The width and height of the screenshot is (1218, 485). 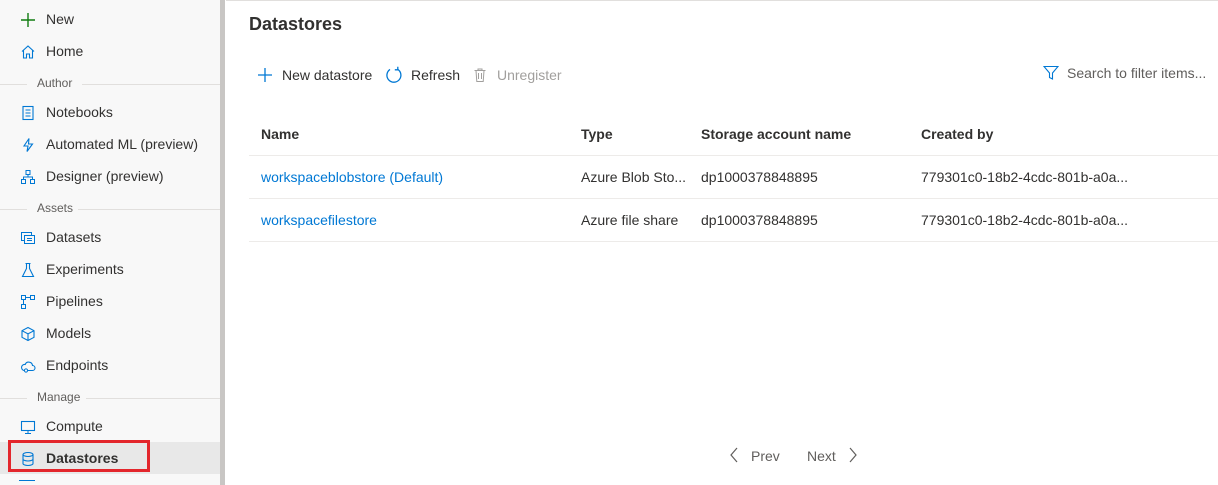 I want to click on new-datastore-button: New datastore, so click(x=314, y=75).